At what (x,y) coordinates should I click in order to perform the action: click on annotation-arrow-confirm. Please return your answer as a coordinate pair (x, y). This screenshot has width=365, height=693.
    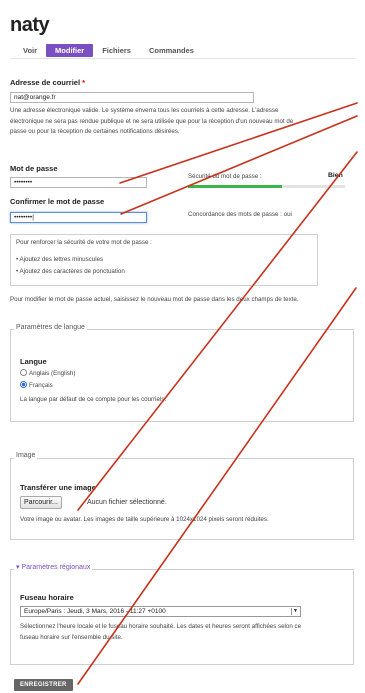
    Looking at the image, I should click on (239, 165).